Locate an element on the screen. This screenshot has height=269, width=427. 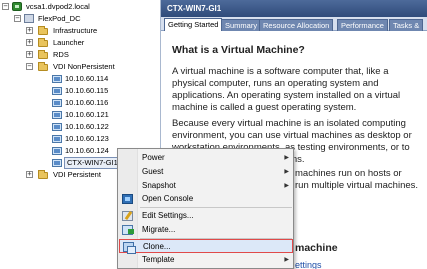
tree-label-vm: 10.10.60.116 is located at coordinates (87, 102).